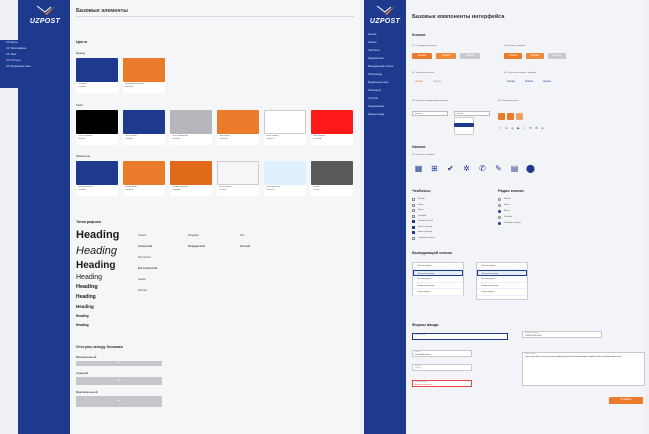 The width and height of the screenshot is (649, 434). I want to click on button-group-label: 06. Кнопки соцсетей, so click(508, 101).